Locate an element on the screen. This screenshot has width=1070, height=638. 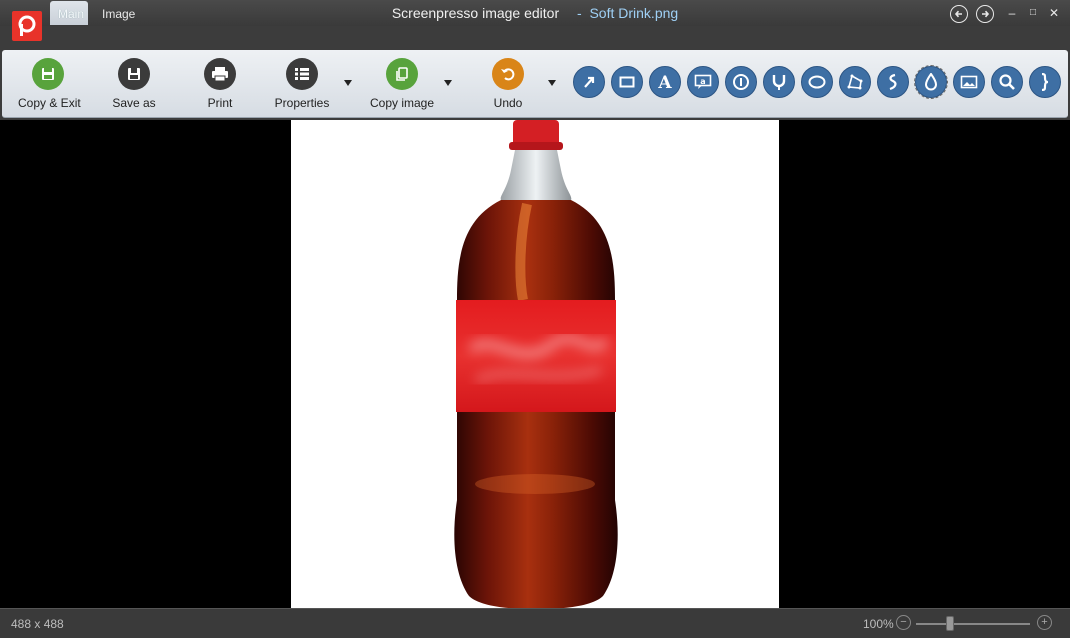
undo-label: Undo is located at coordinates (508, 103).